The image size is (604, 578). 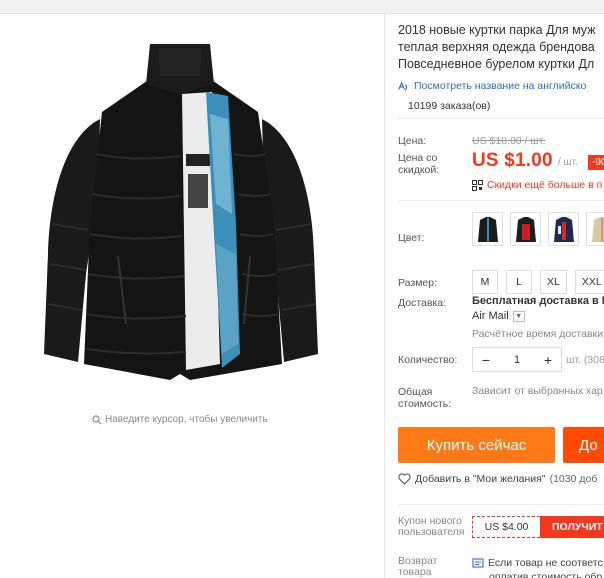 I want to click on color-swatch-navy-red, so click(x=563, y=229).